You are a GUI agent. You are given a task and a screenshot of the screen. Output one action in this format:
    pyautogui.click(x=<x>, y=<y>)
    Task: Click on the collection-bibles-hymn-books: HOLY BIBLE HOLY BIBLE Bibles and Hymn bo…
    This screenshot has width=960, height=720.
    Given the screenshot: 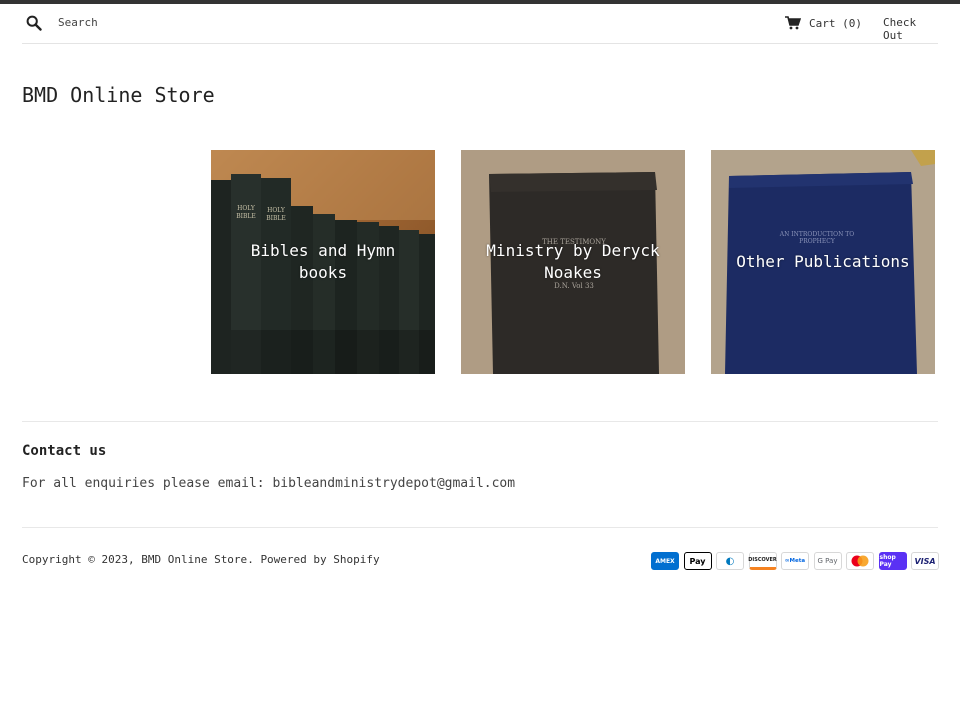 What is the action you would take?
    pyautogui.click(x=323, y=262)
    